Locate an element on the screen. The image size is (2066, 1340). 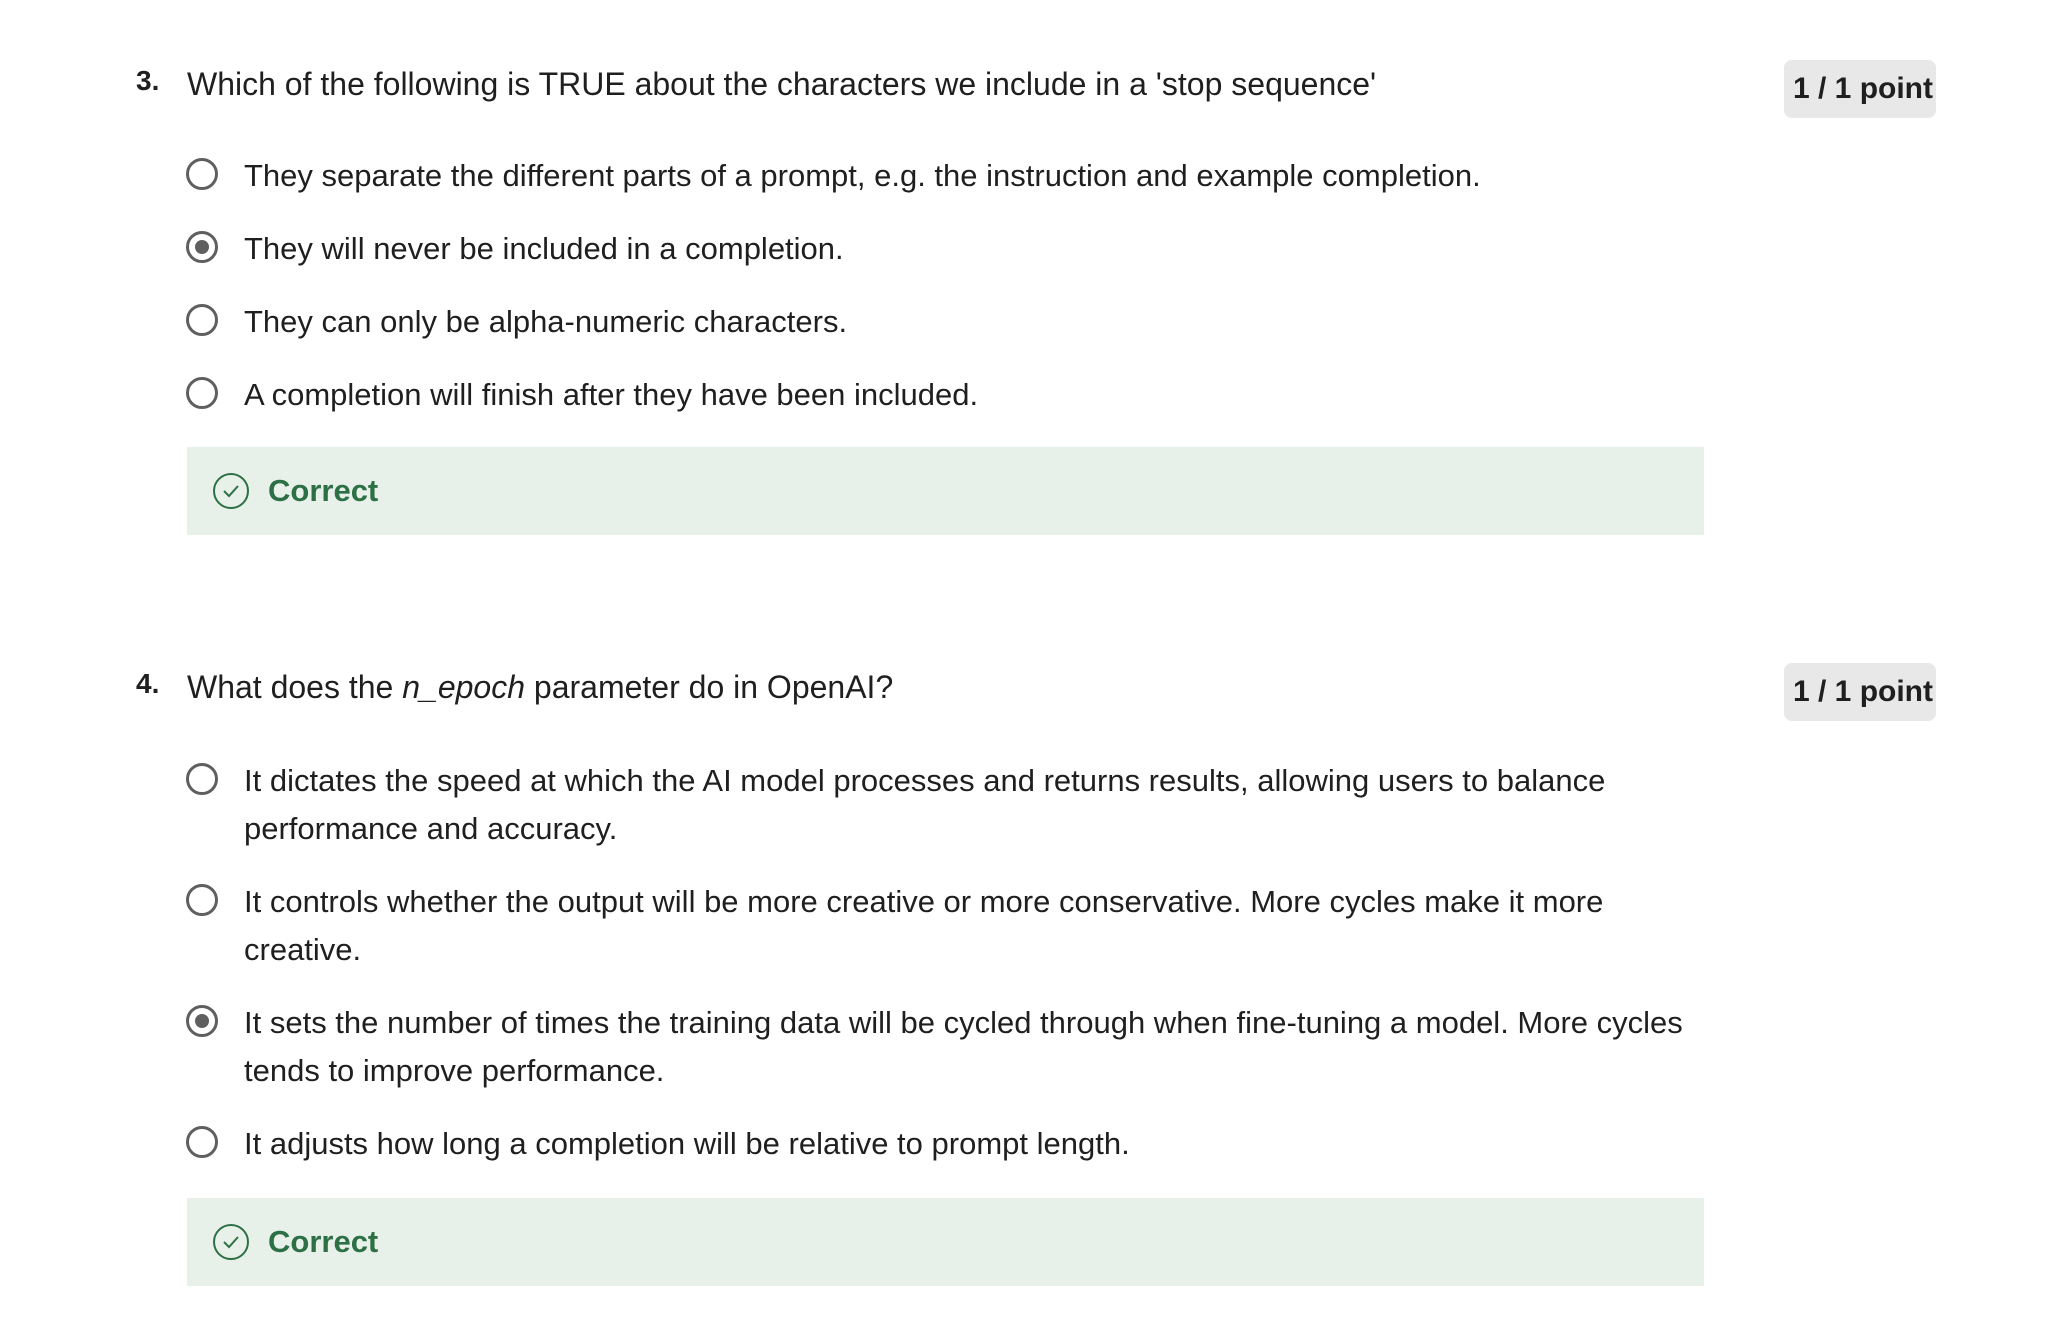
question-text-before: What does the is located at coordinates (295, 687).